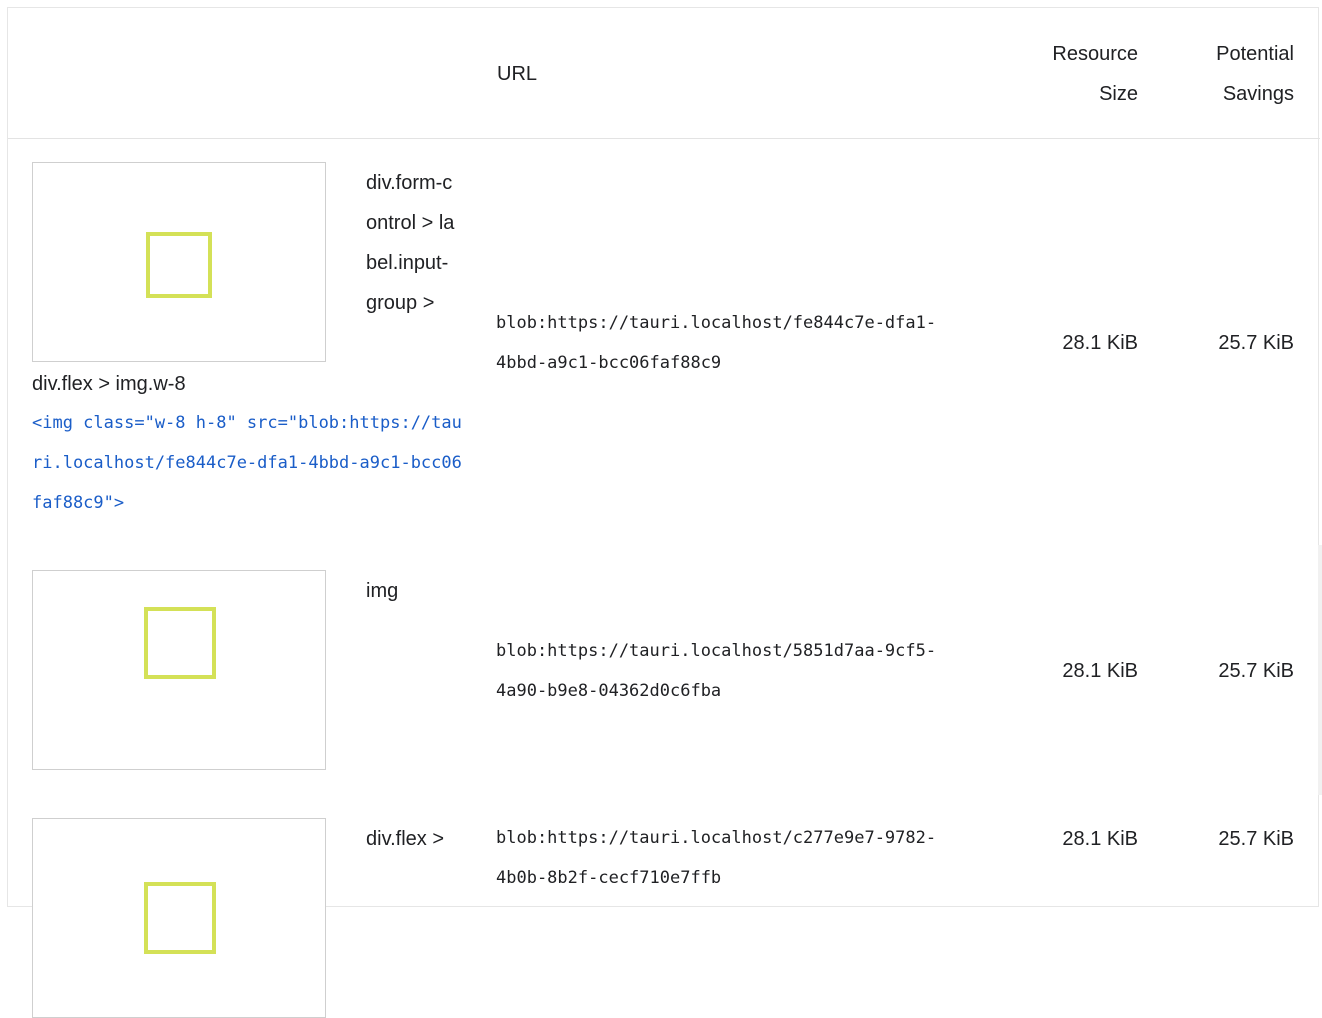 Image resolution: width=1322 pixels, height=1018 pixels. I want to click on node-selector: div.flex >, so click(405, 839).